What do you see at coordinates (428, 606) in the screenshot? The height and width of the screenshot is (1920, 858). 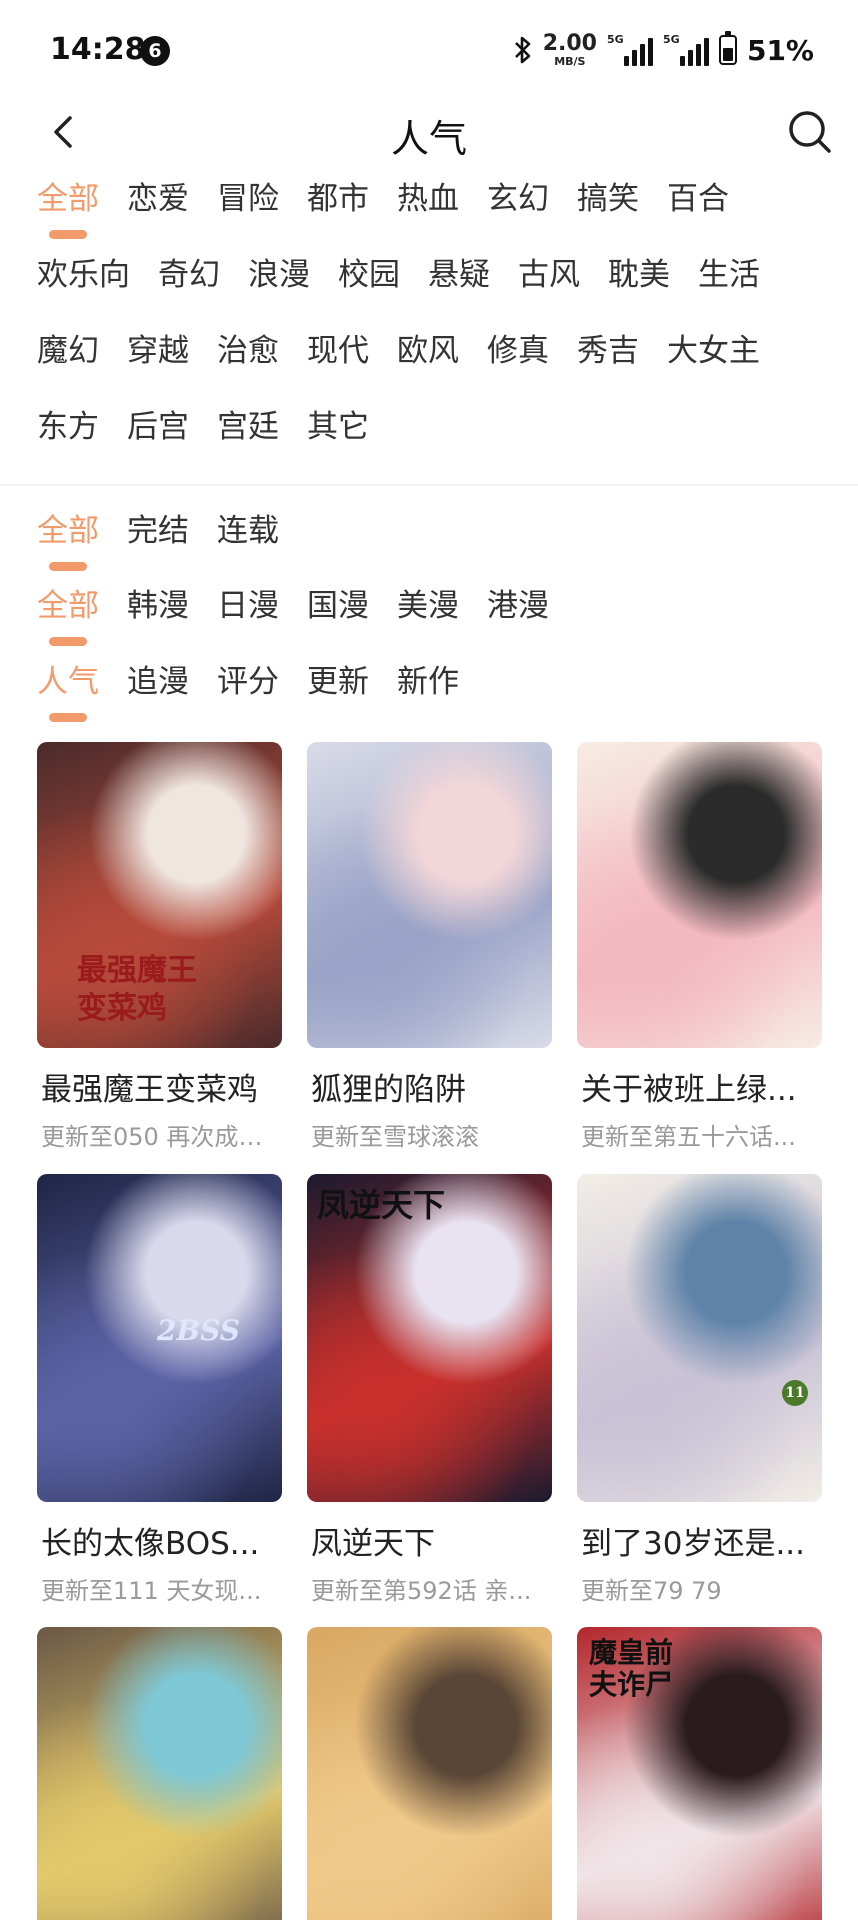 I see `region-filter-chip: 美漫` at bounding box center [428, 606].